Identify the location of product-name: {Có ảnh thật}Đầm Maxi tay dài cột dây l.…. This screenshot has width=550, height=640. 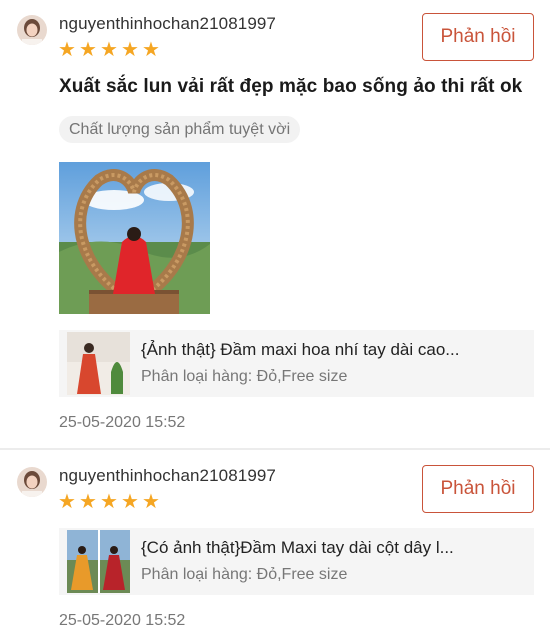
(297, 547).